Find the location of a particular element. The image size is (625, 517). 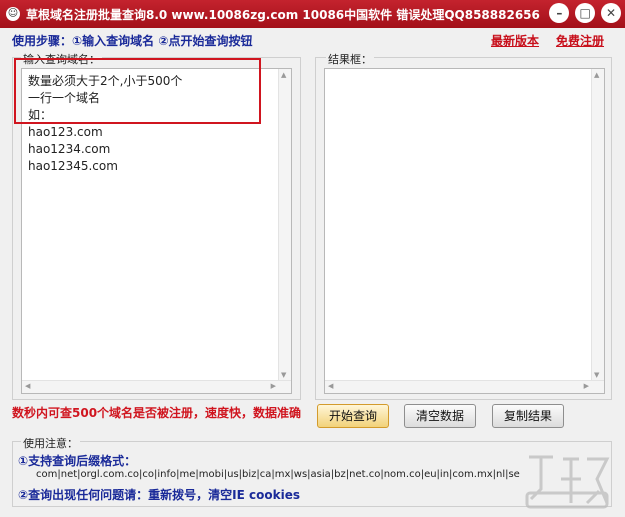

notes-item-2: ②查询出现任何问题请：重新拨号，清空IE cookies is located at coordinates (159, 495).